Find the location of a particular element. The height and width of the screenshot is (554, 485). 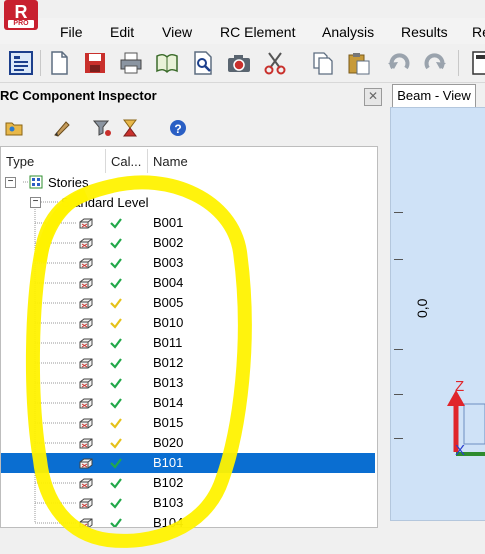

filter-icon is located at coordinates (102, 128).